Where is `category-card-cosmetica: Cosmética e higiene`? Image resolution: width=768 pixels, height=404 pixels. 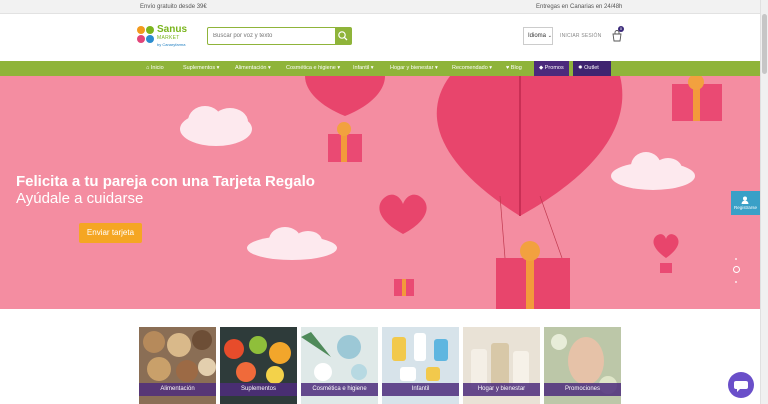 category-card-cosmetica: Cosmética e higiene is located at coordinates (339, 365).